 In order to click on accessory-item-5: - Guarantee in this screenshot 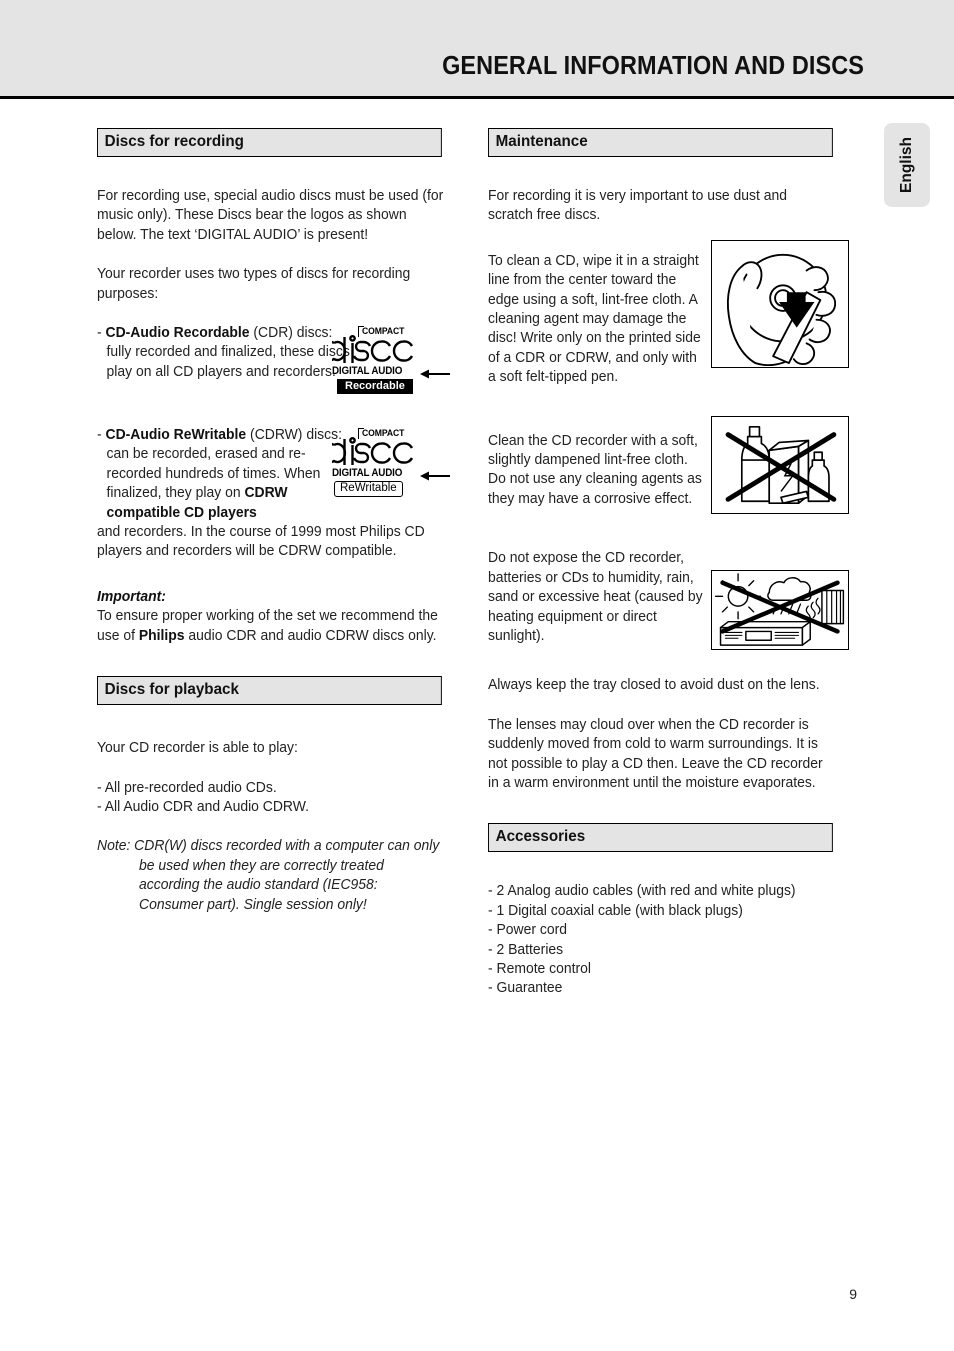, I will do `click(525, 988)`.